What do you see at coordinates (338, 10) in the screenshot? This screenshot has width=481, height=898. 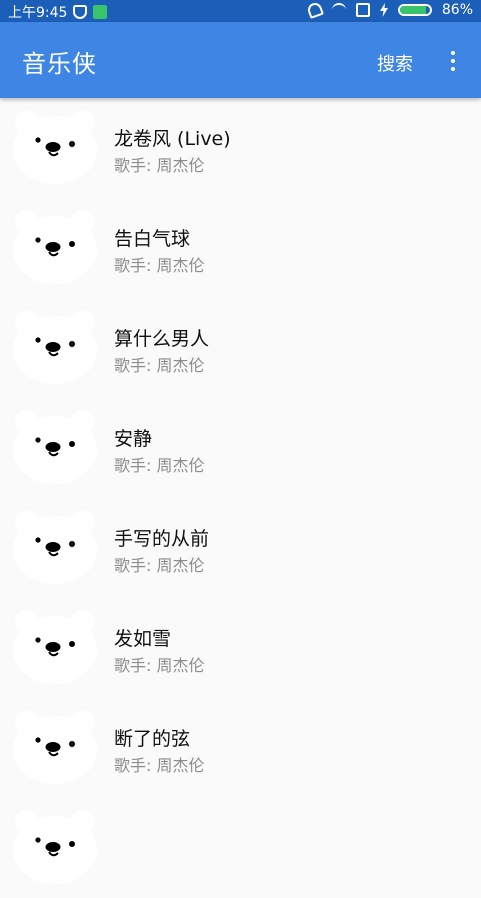 I see `wifi-icon` at bounding box center [338, 10].